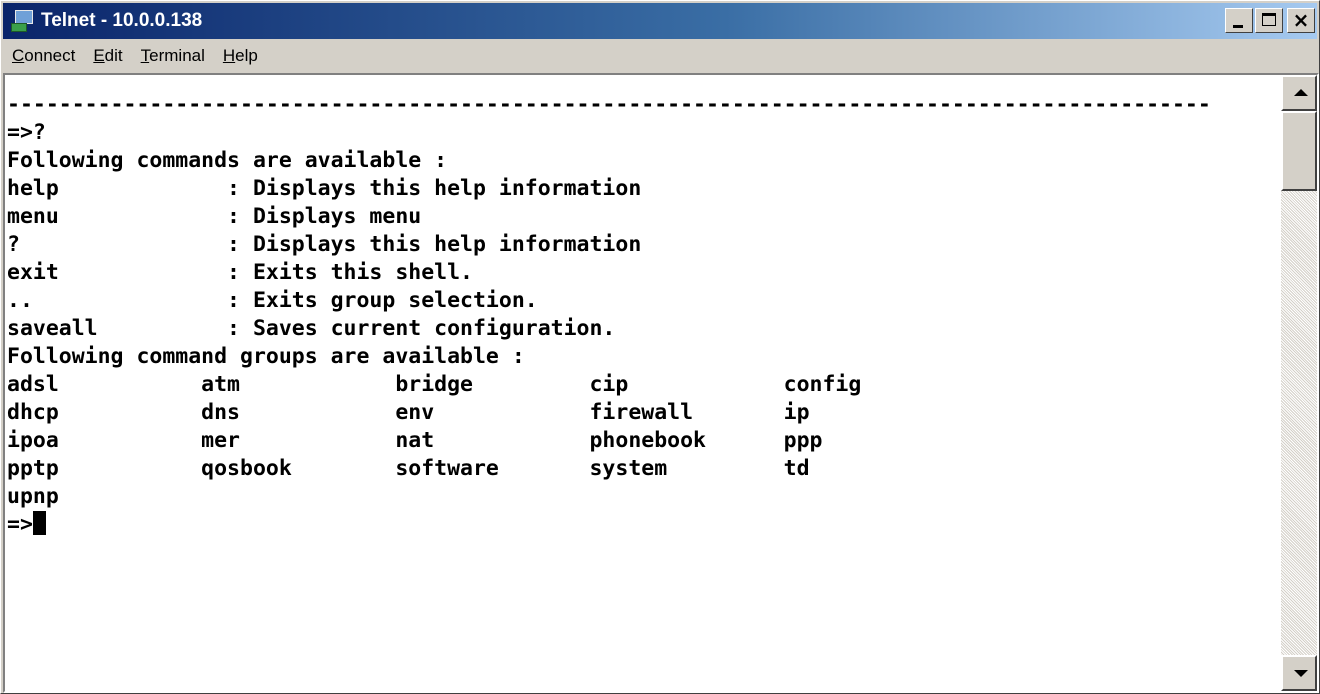 The height and width of the screenshot is (694, 1320). I want to click on terminal-line: Following command groups are available :, so click(266, 356).